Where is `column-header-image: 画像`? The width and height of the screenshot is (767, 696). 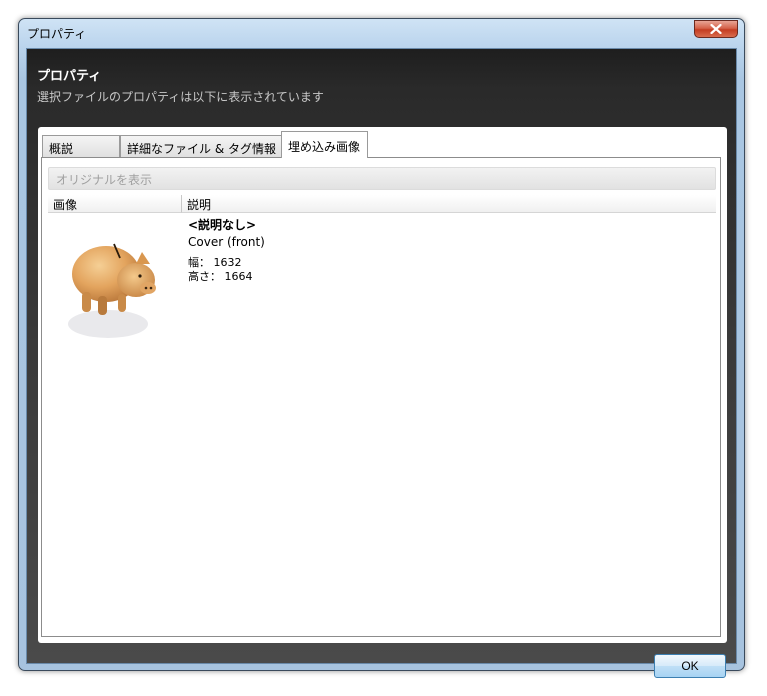 column-header-image: 画像 is located at coordinates (115, 204).